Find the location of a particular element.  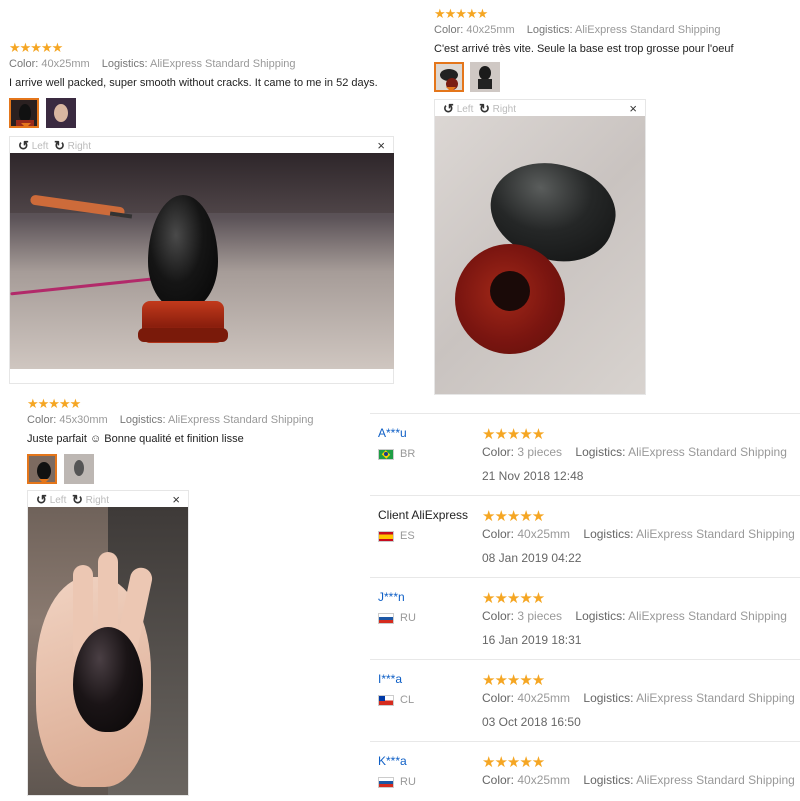

review-date: 16 Jan 2019 18:31 is located at coordinates (532, 640).